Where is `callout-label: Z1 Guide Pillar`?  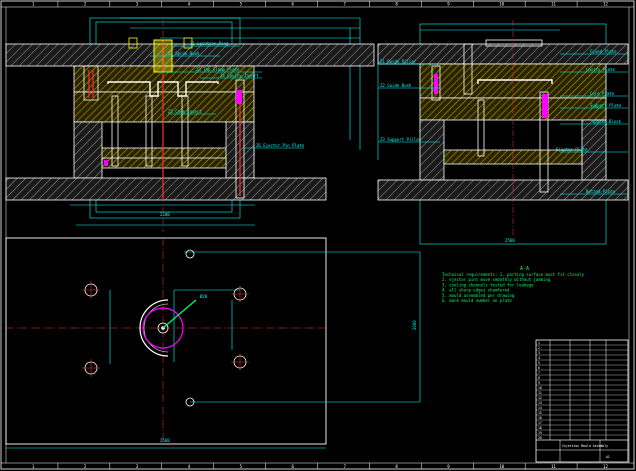 callout-label: Z1 Guide Pillar is located at coordinates (398, 61).